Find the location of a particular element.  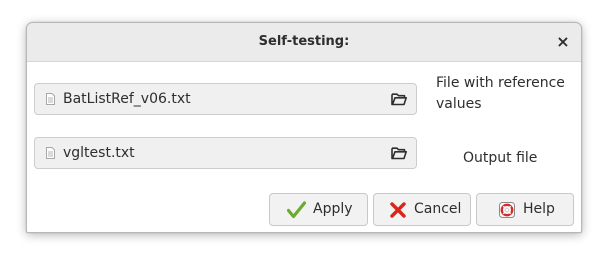

dialog-title: Self-testing: is located at coordinates (304, 41).